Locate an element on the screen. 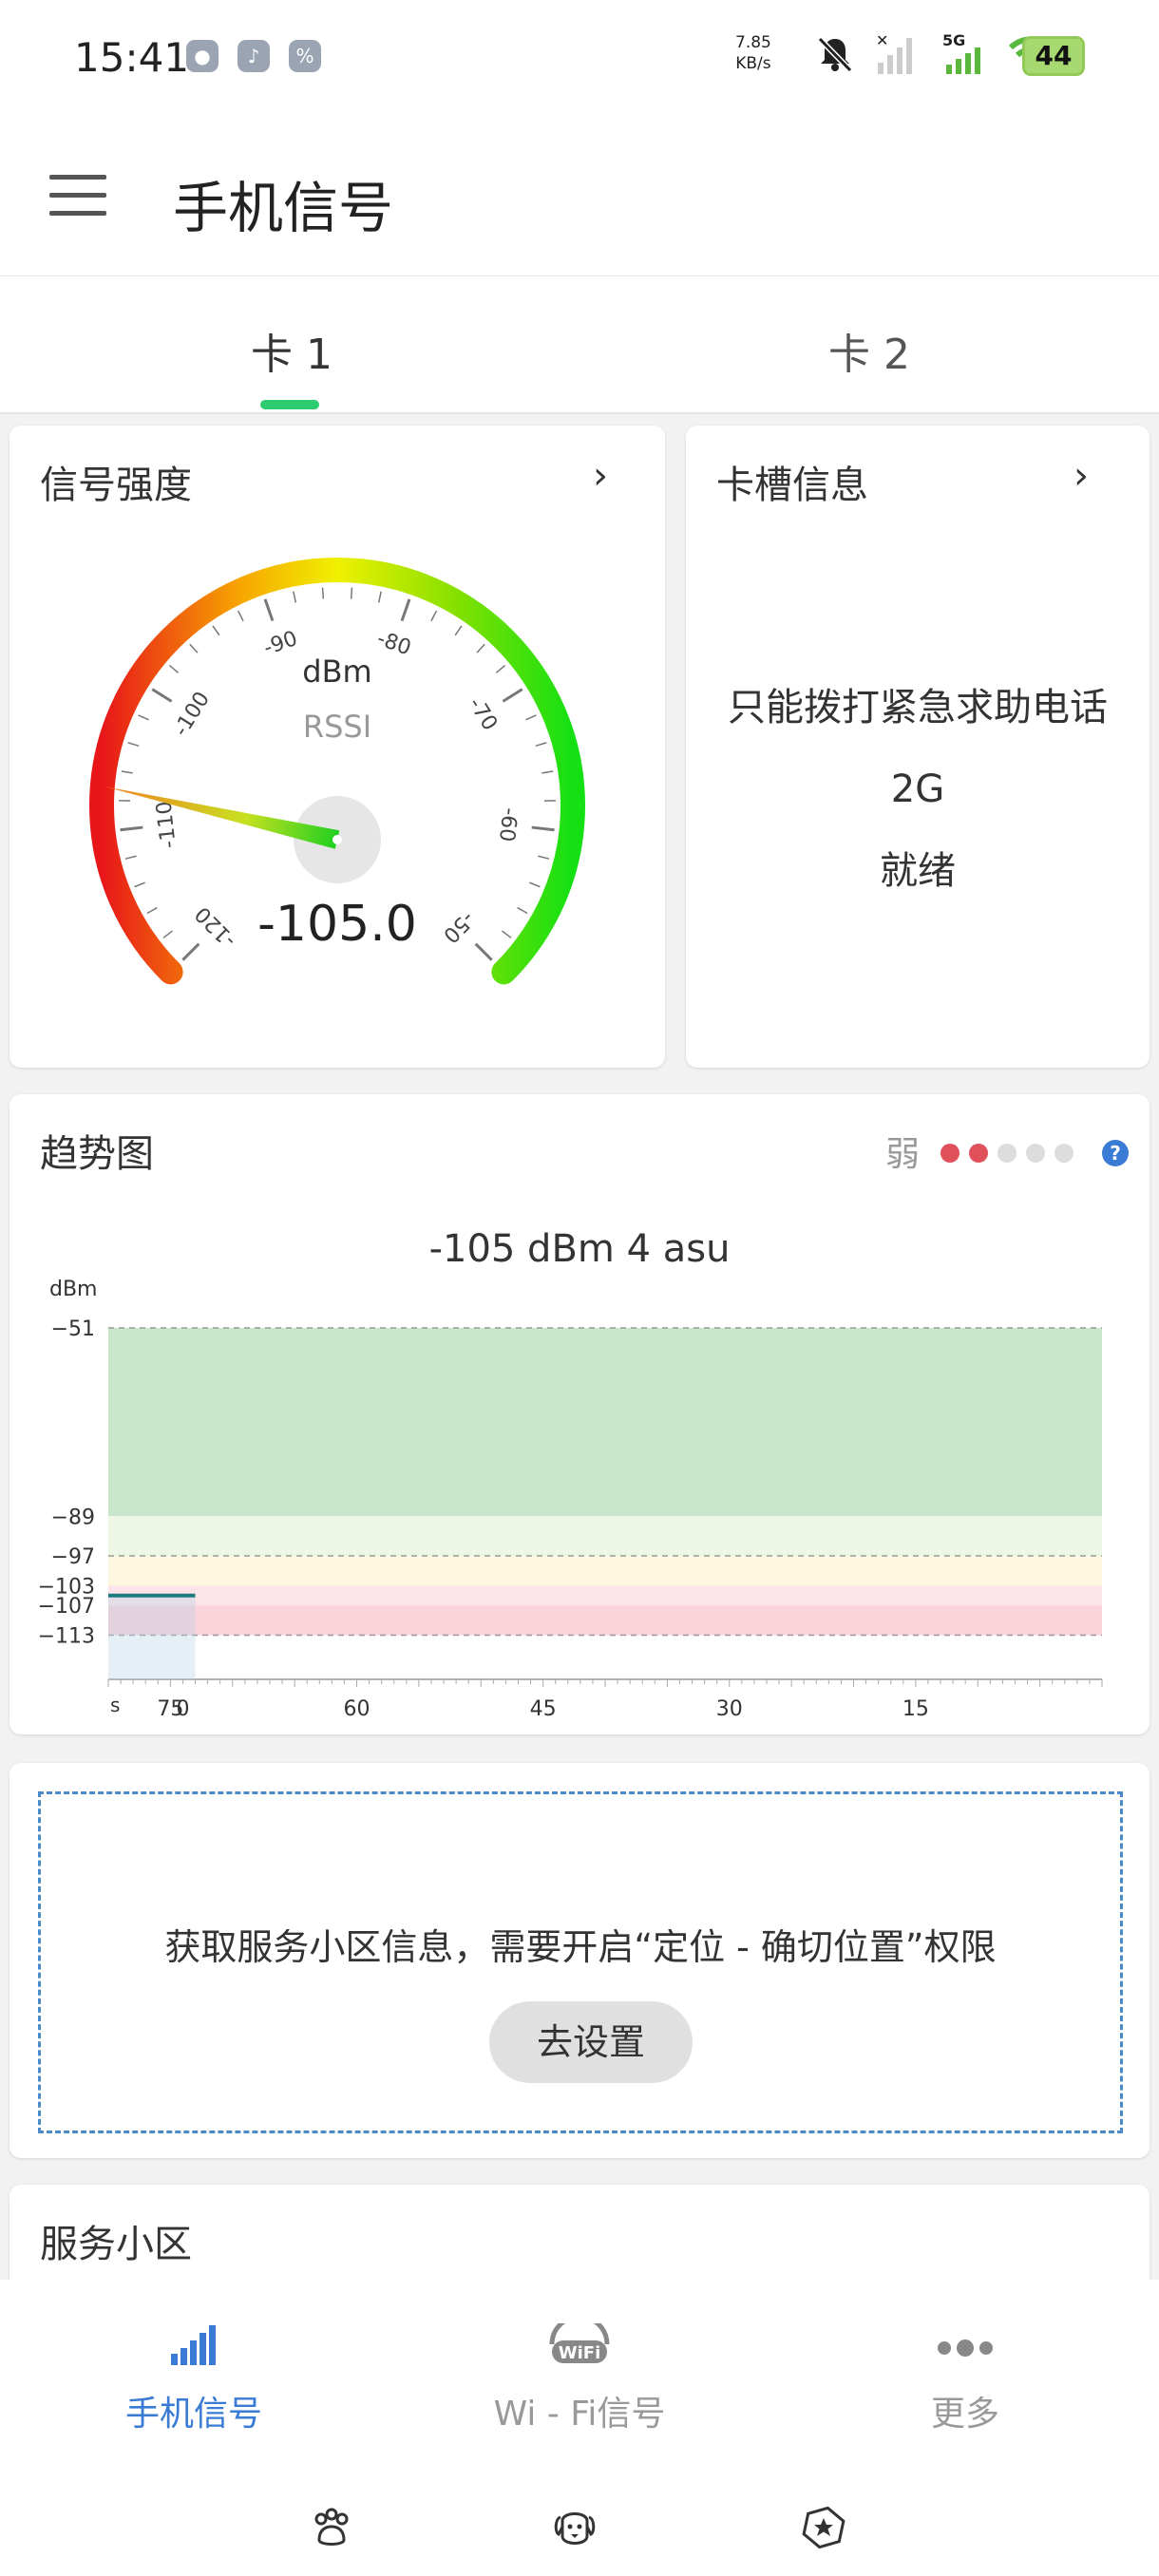 The width and height of the screenshot is (1159, 2576). gauge-scale-label: -100 is located at coordinates (192, 714).